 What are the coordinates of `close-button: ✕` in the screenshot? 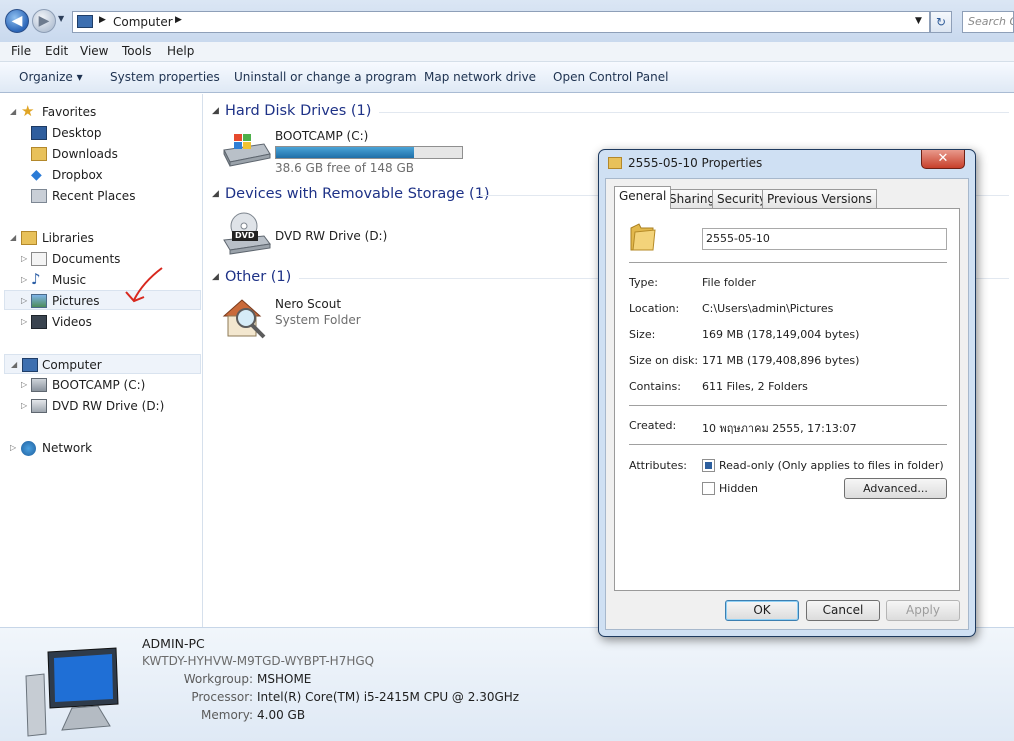 It's located at (943, 159).